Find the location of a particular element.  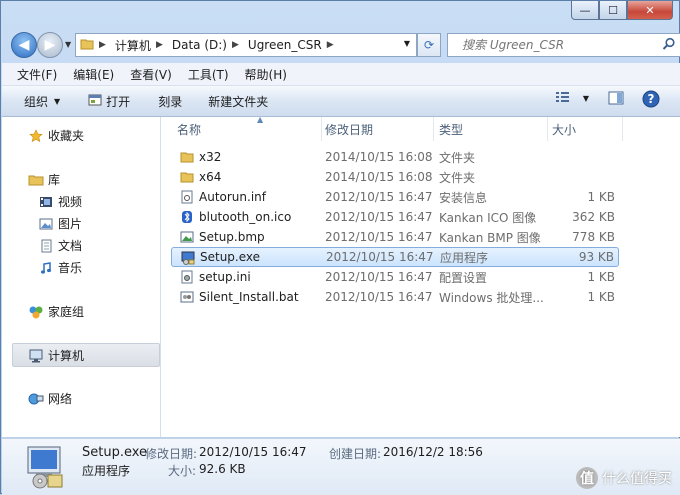

organize-label: 组织 is located at coordinates (36, 101).